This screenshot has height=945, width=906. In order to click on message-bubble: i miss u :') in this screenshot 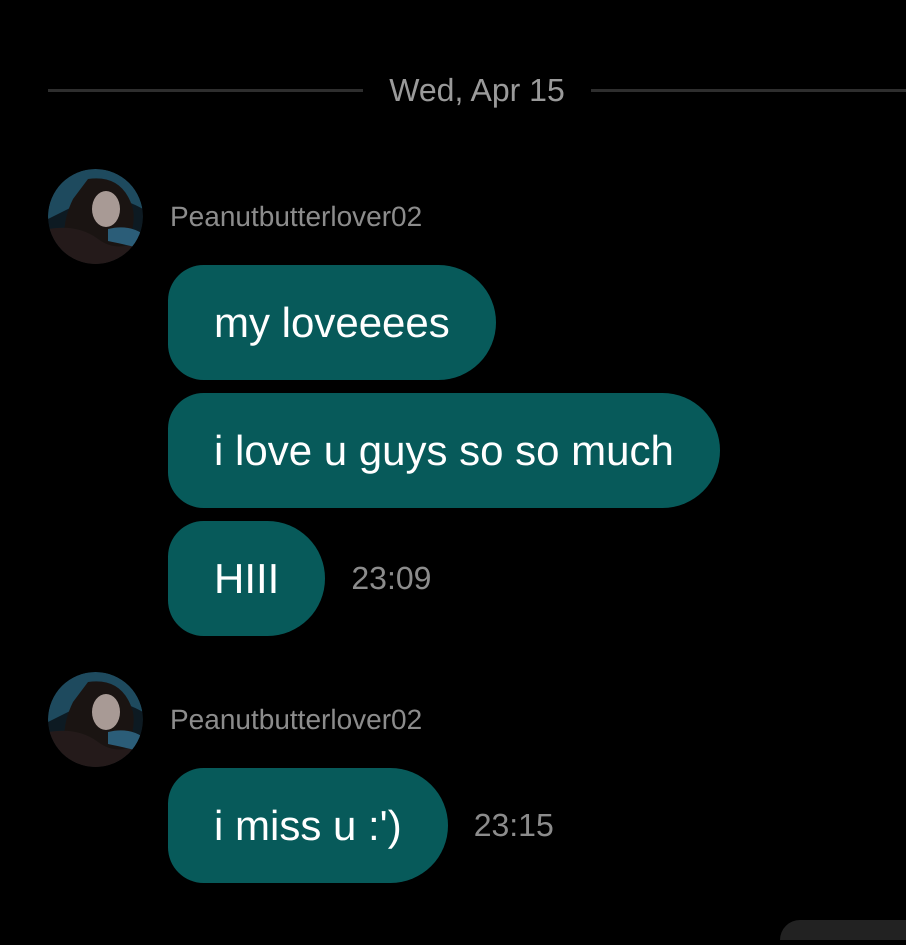, I will do `click(308, 825)`.